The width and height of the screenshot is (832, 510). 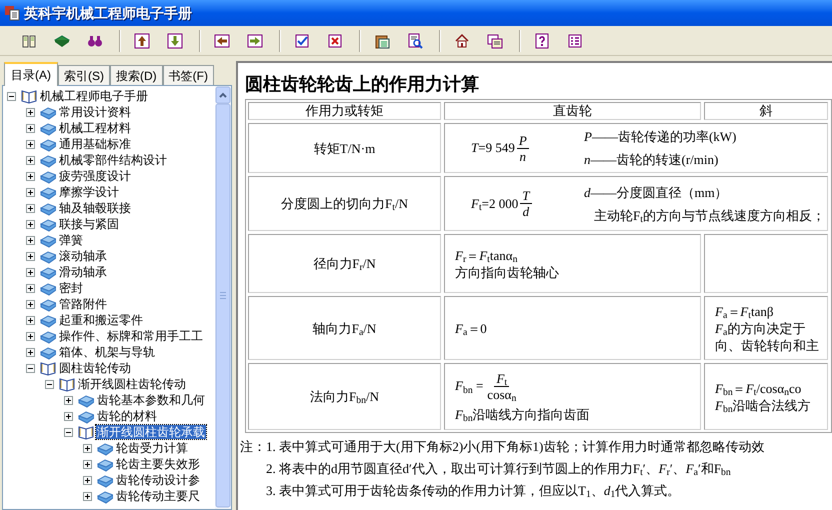 What do you see at coordinates (362, 84) in the screenshot?
I see `page-heading: 圆柱齿轮轮齿上的作用力计算` at bounding box center [362, 84].